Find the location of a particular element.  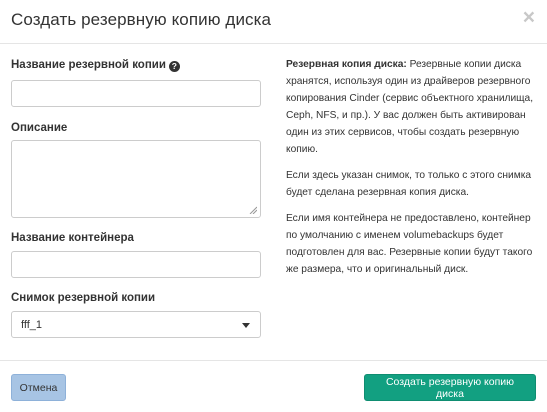

cancel-button: Отмена is located at coordinates (38, 387).